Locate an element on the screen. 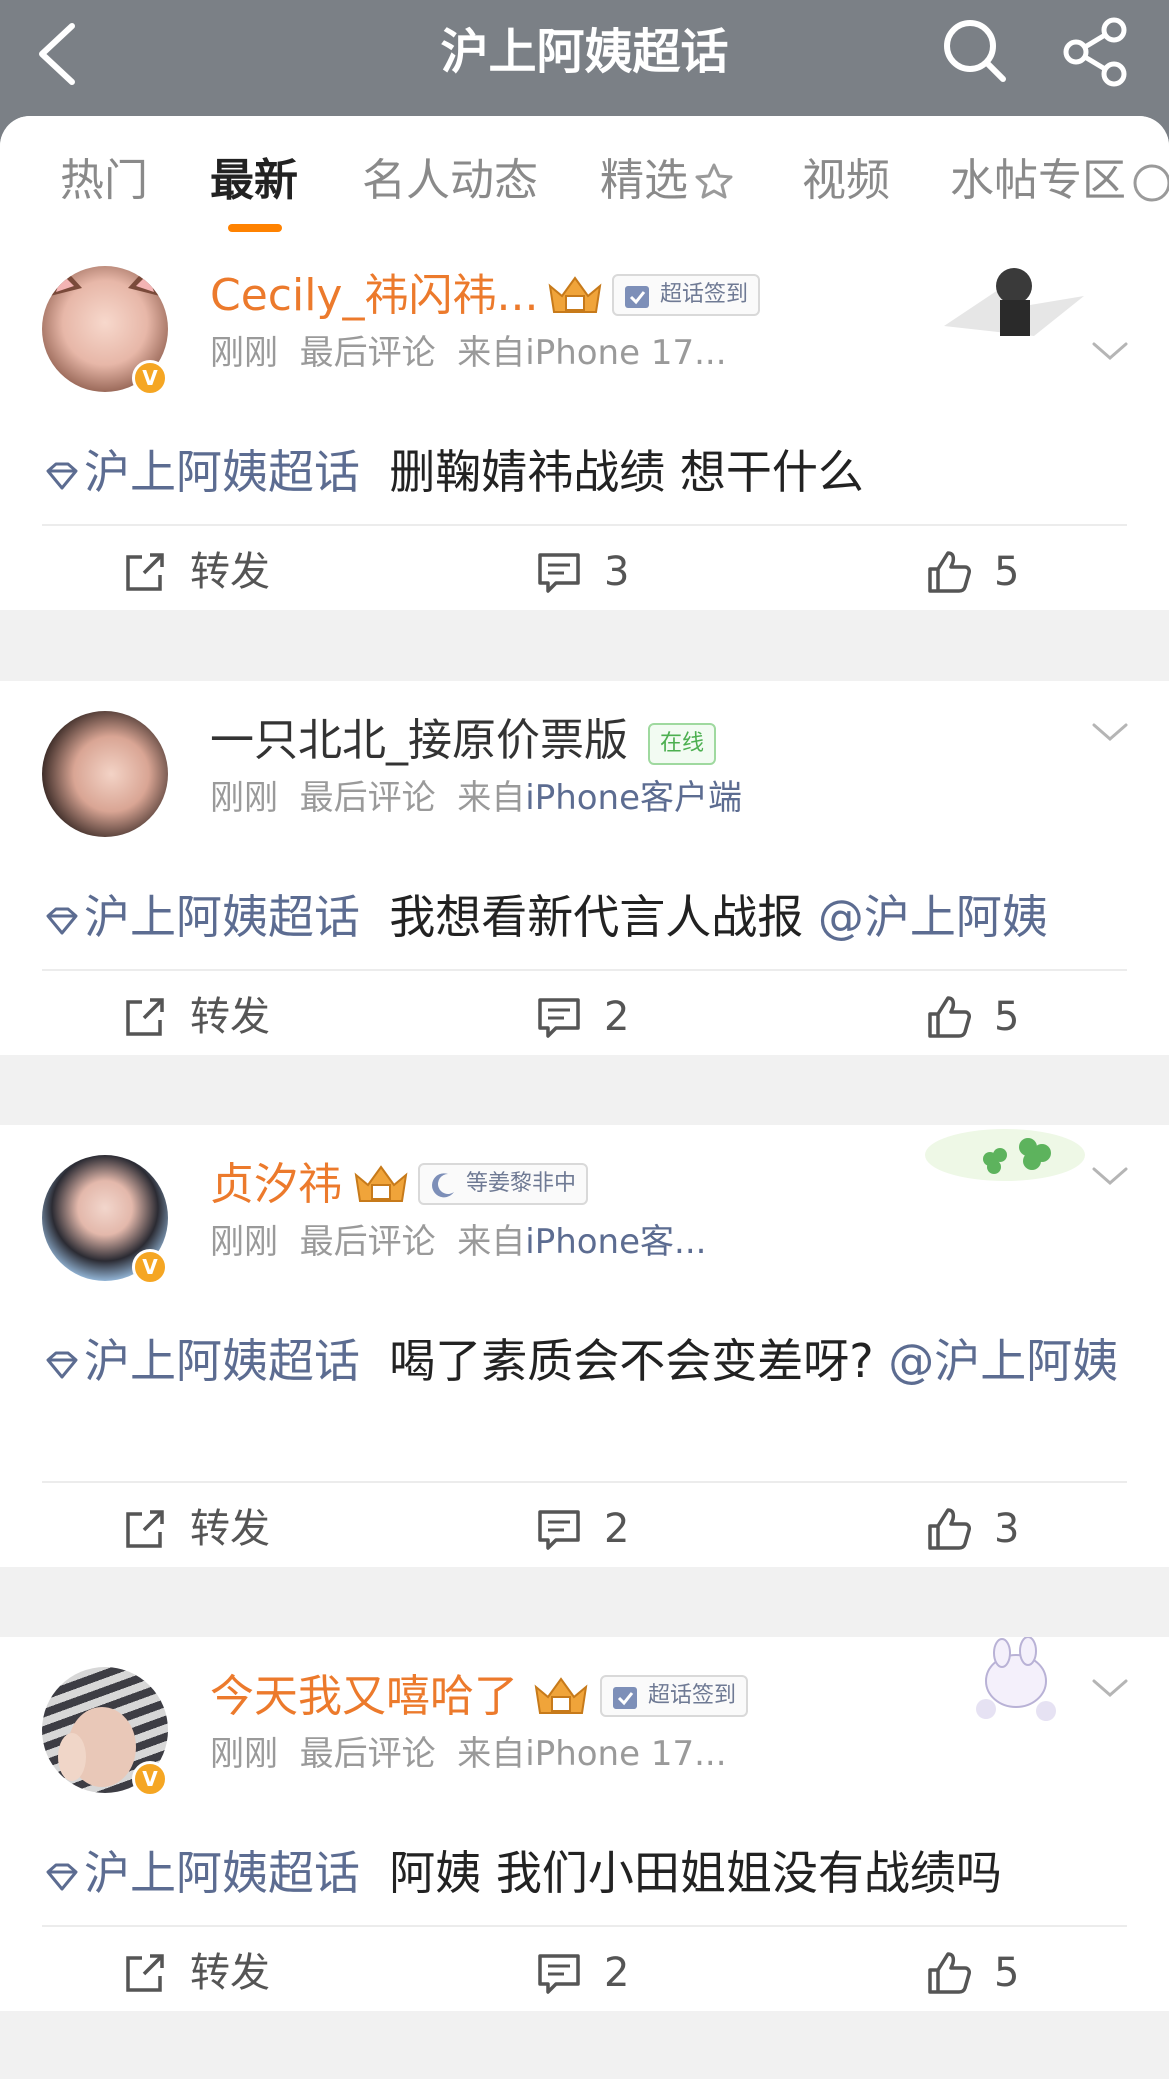 The image size is (1169, 2079). post-content: 沪上阿姨超话 我想看新代言人战报 @沪上阿姨 is located at coordinates (590, 917).